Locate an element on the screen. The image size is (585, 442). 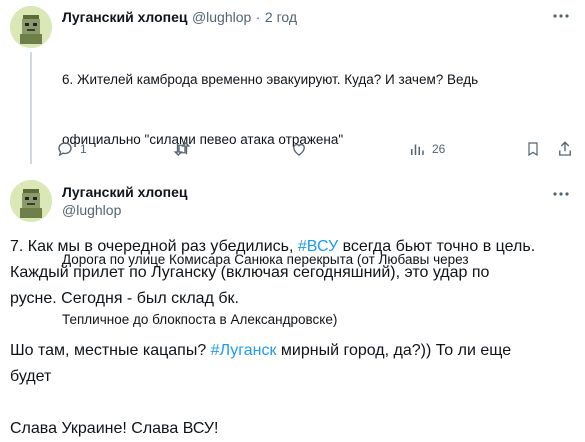
retweet-icon is located at coordinates (182, 149).